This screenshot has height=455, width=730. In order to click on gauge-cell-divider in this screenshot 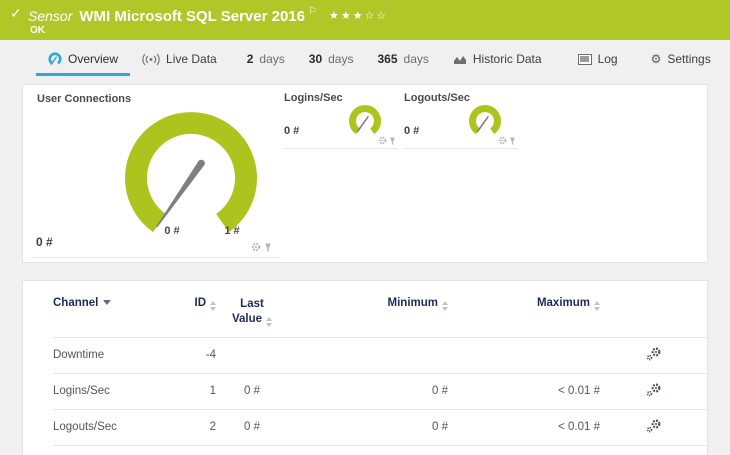, I will do `click(155, 257)`.